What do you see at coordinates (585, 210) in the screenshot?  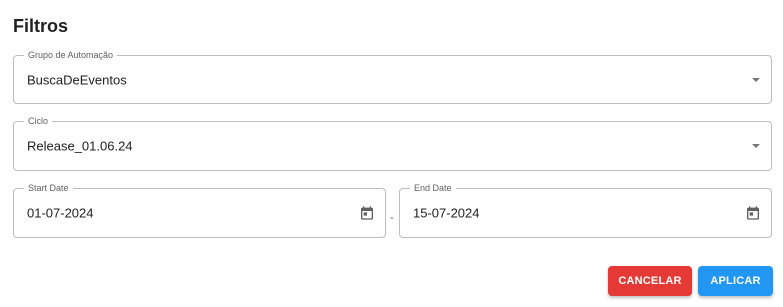 I see `end-date-field: End Date 15-07-2024` at bounding box center [585, 210].